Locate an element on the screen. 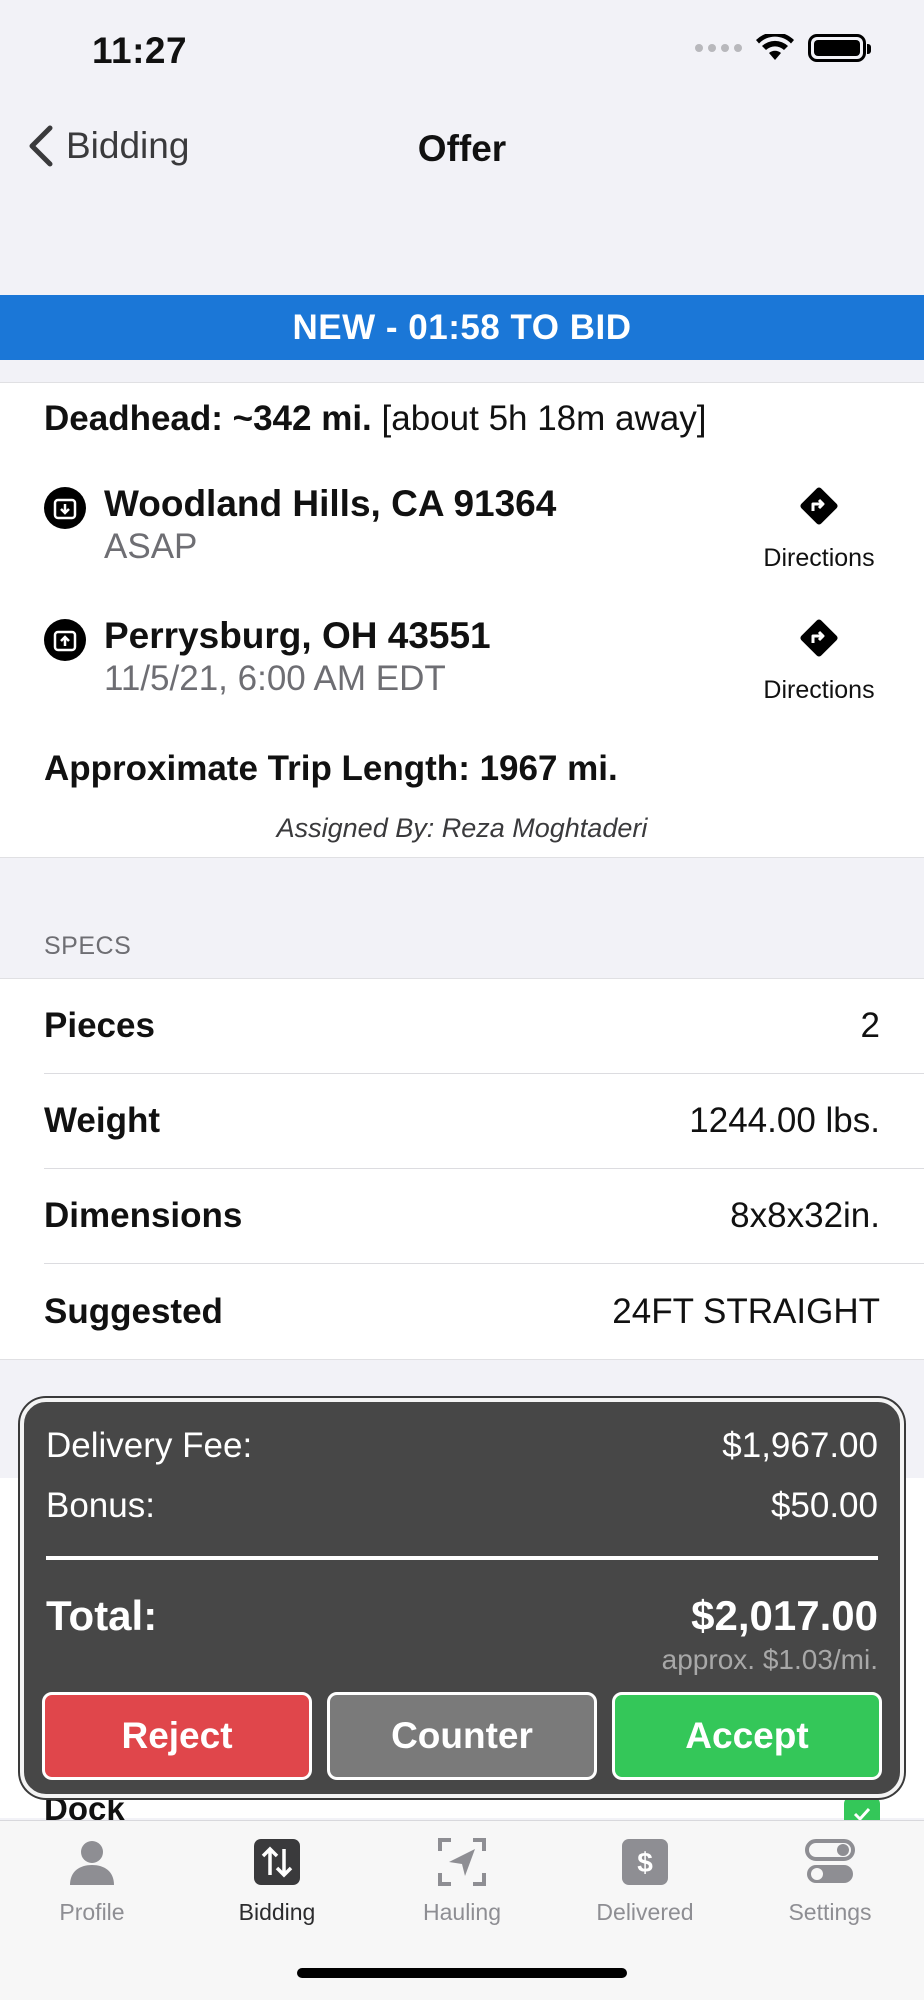 The image size is (924, 2000). status-bar: 11:27 is located at coordinates (462, 50).